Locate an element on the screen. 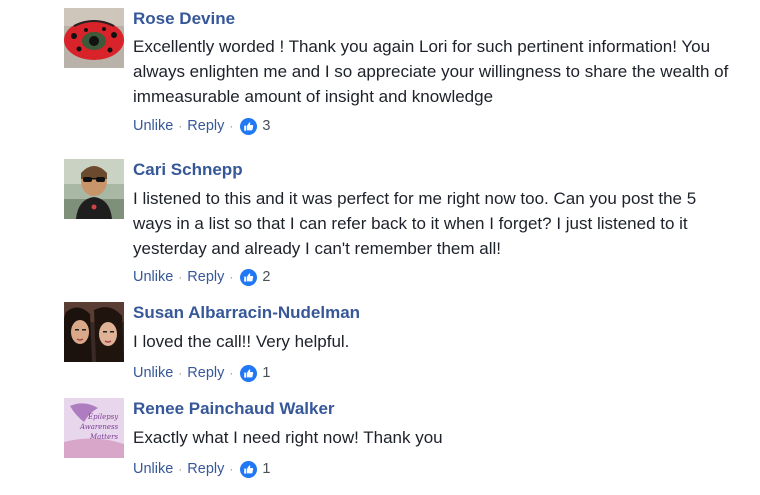 The image size is (760, 495). woman-sunglasses-avatar-icon is located at coordinates (94, 189).